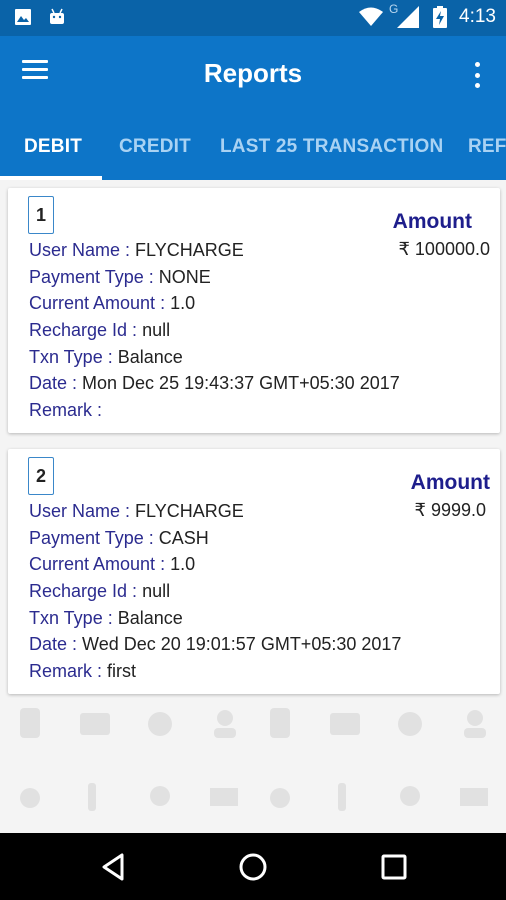 The height and width of the screenshot is (900, 506). What do you see at coordinates (371, 16) in the screenshot?
I see `wifi-icon` at bounding box center [371, 16].